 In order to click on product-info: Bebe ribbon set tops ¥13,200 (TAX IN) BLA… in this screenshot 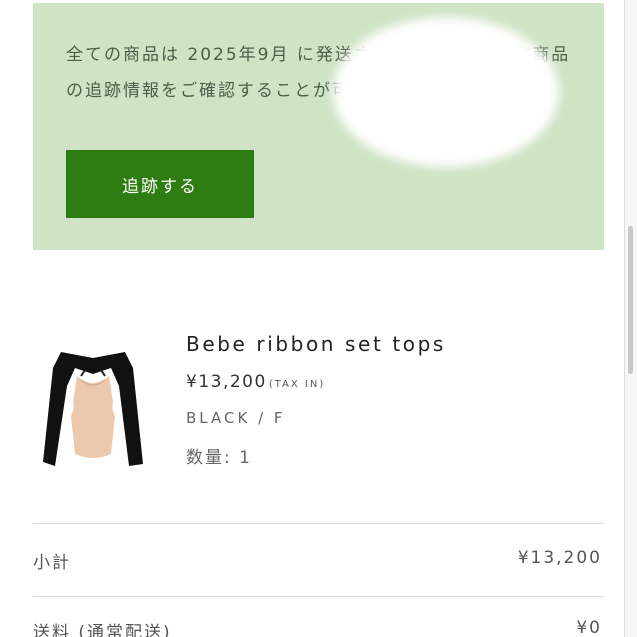, I will do `click(316, 400)`.